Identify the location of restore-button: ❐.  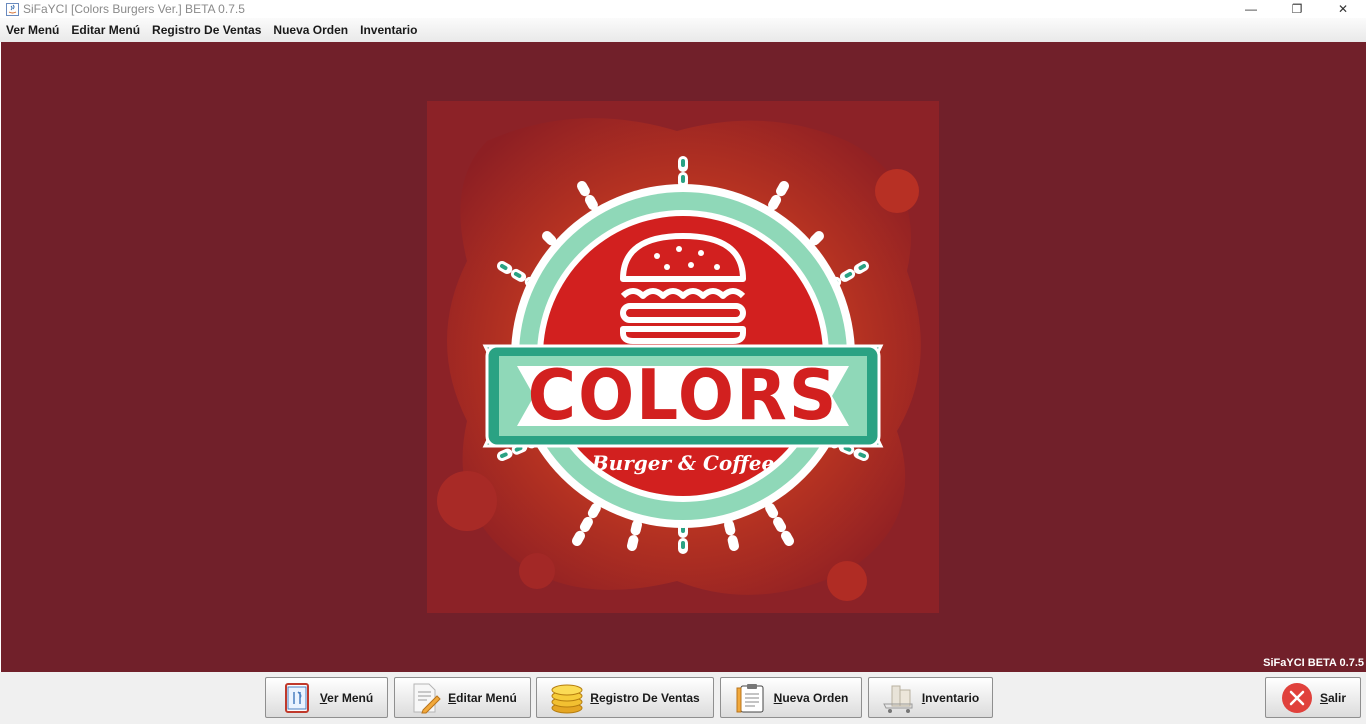
(1297, 9).